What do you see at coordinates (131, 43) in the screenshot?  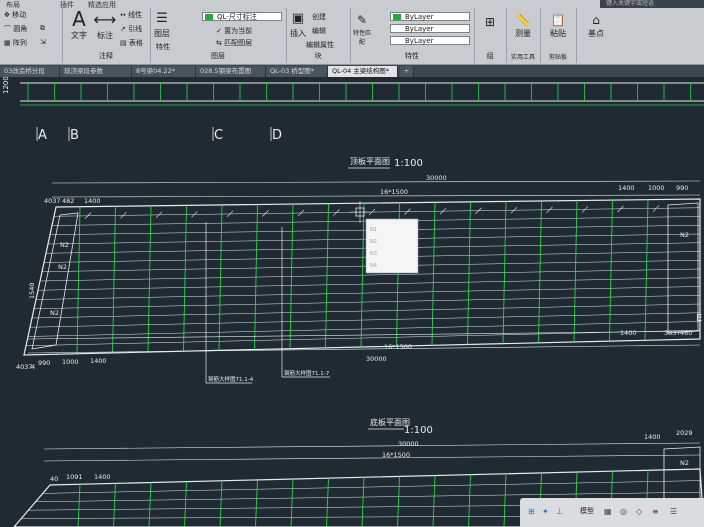 I see `table-tool: ▤ 表格` at bounding box center [131, 43].